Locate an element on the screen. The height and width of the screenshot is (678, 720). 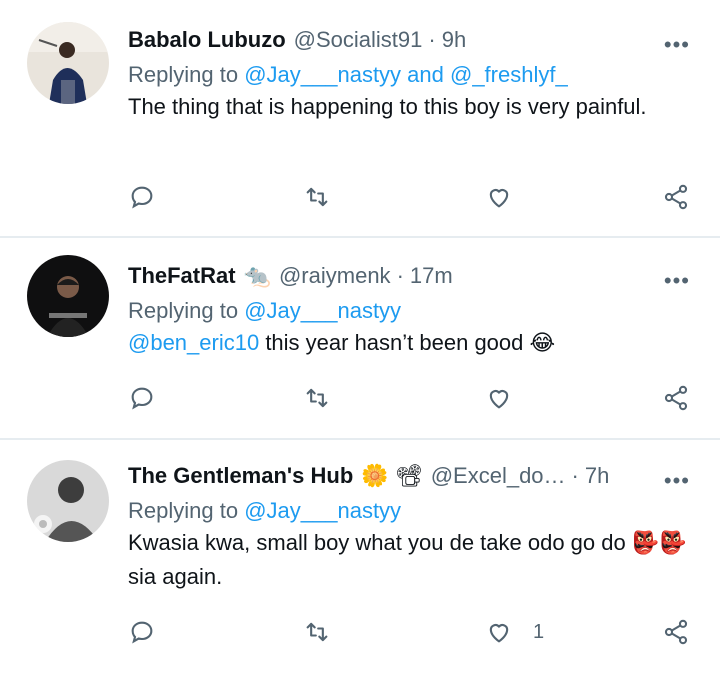
display-name: The Gentleman's Hub is located at coordinates (240, 476).